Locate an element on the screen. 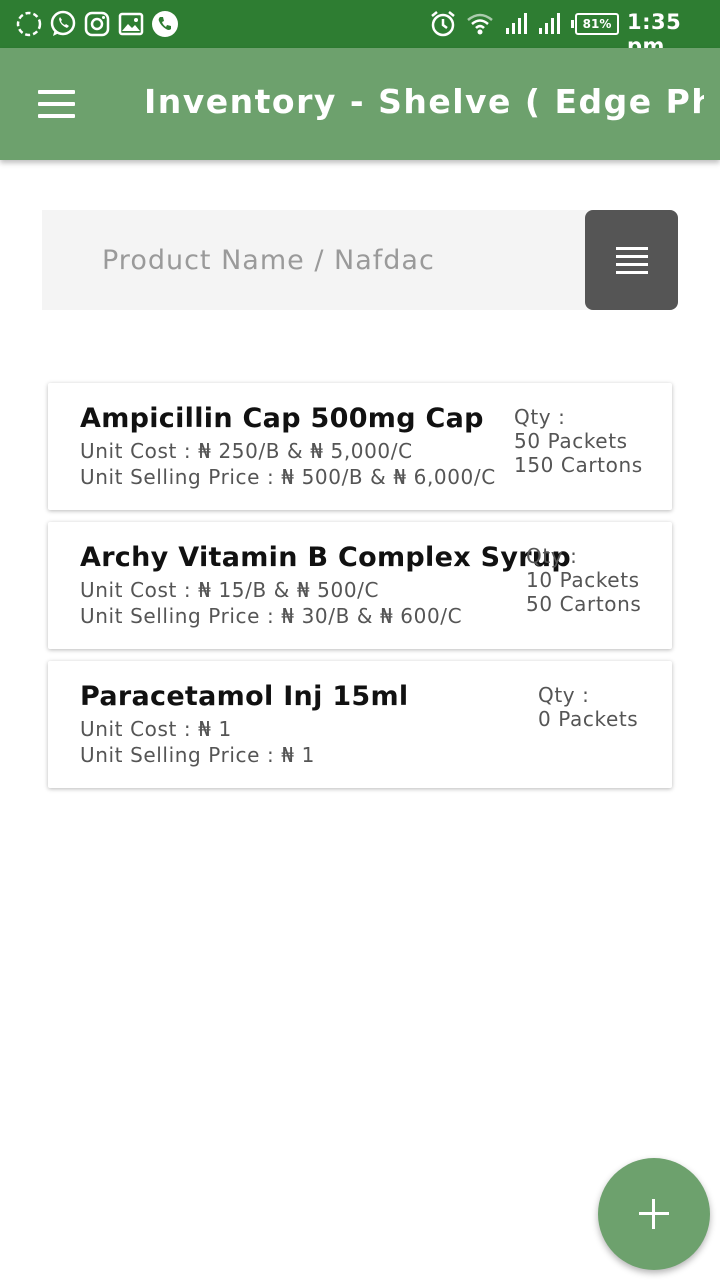  qty-cartons: 50 Cartons is located at coordinates (584, 604).